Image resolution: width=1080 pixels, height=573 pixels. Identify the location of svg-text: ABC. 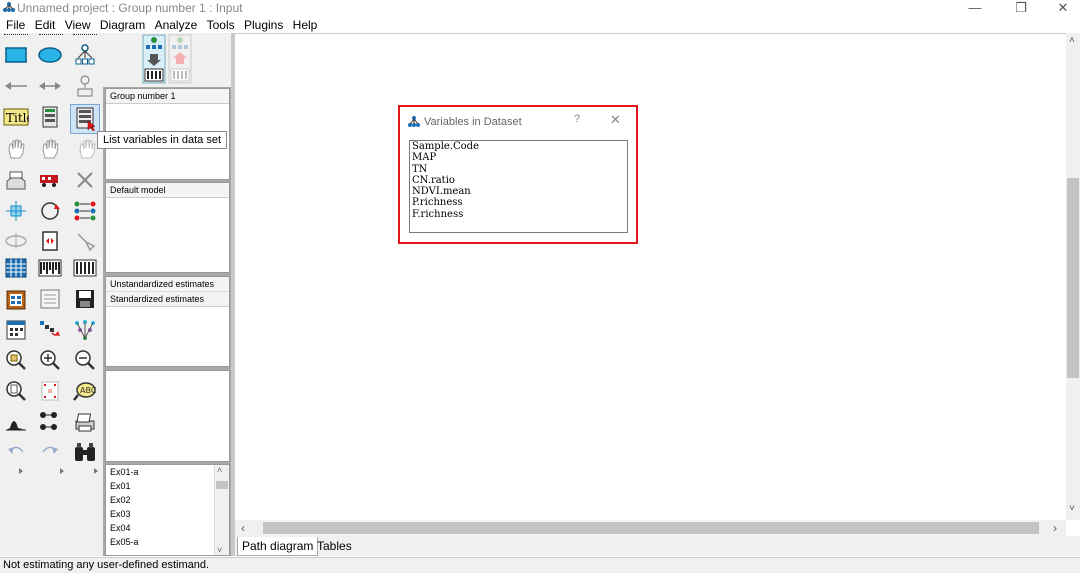
(88, 390).